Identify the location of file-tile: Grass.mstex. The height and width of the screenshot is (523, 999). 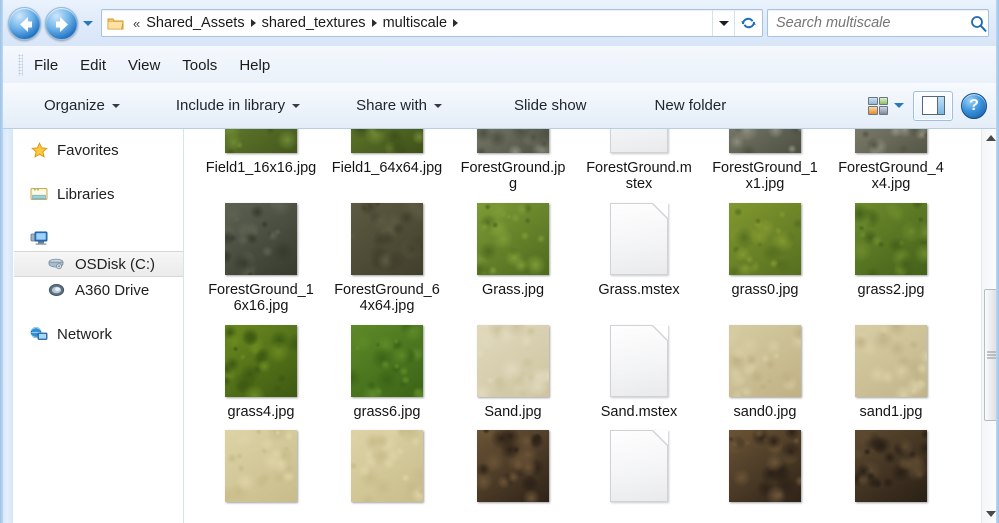
(639, 254).